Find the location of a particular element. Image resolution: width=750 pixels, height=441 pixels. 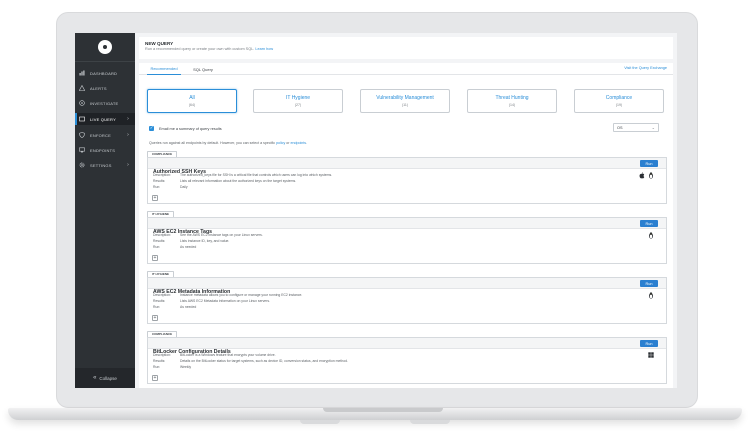

investigate-icon is located at coordinates (82, 103).